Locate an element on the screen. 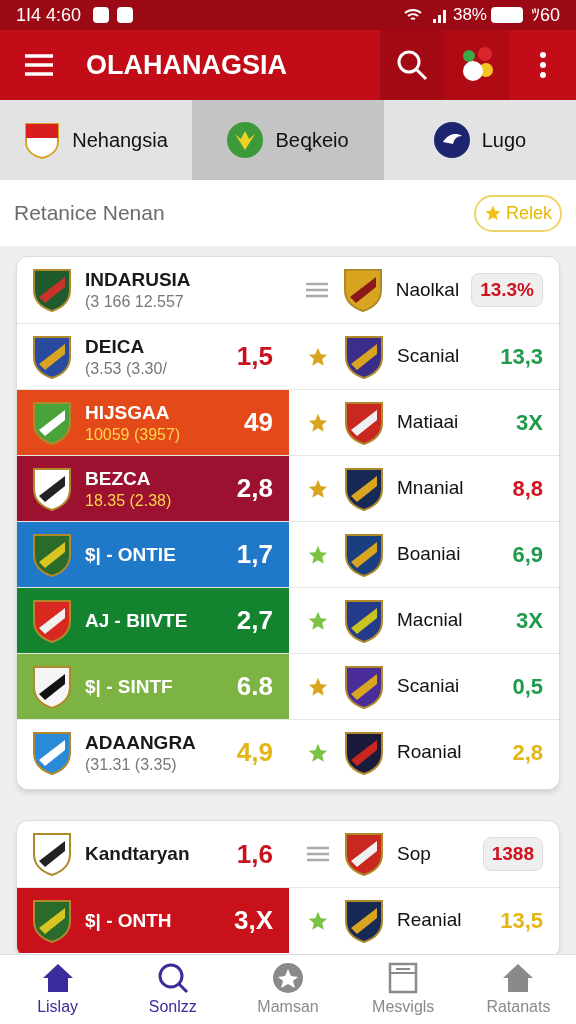  team-record: 10059 (3957) is located at coordinates (133, 434).